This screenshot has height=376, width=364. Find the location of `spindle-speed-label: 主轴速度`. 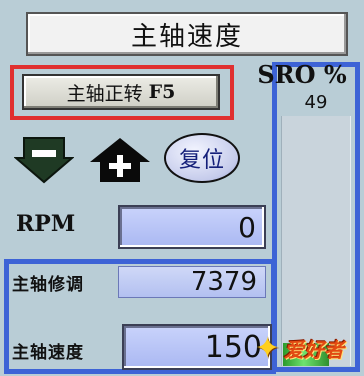

spindle-speed-label: 主轴速度 is located at coordinates (48, 353).